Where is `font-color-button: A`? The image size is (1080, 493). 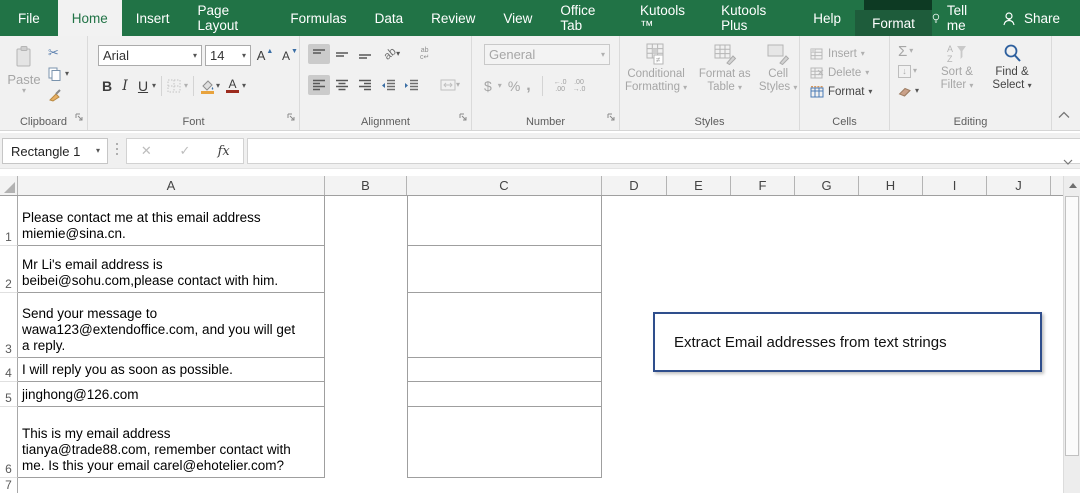 font-color-button: A is located at coordinates (233, 85).